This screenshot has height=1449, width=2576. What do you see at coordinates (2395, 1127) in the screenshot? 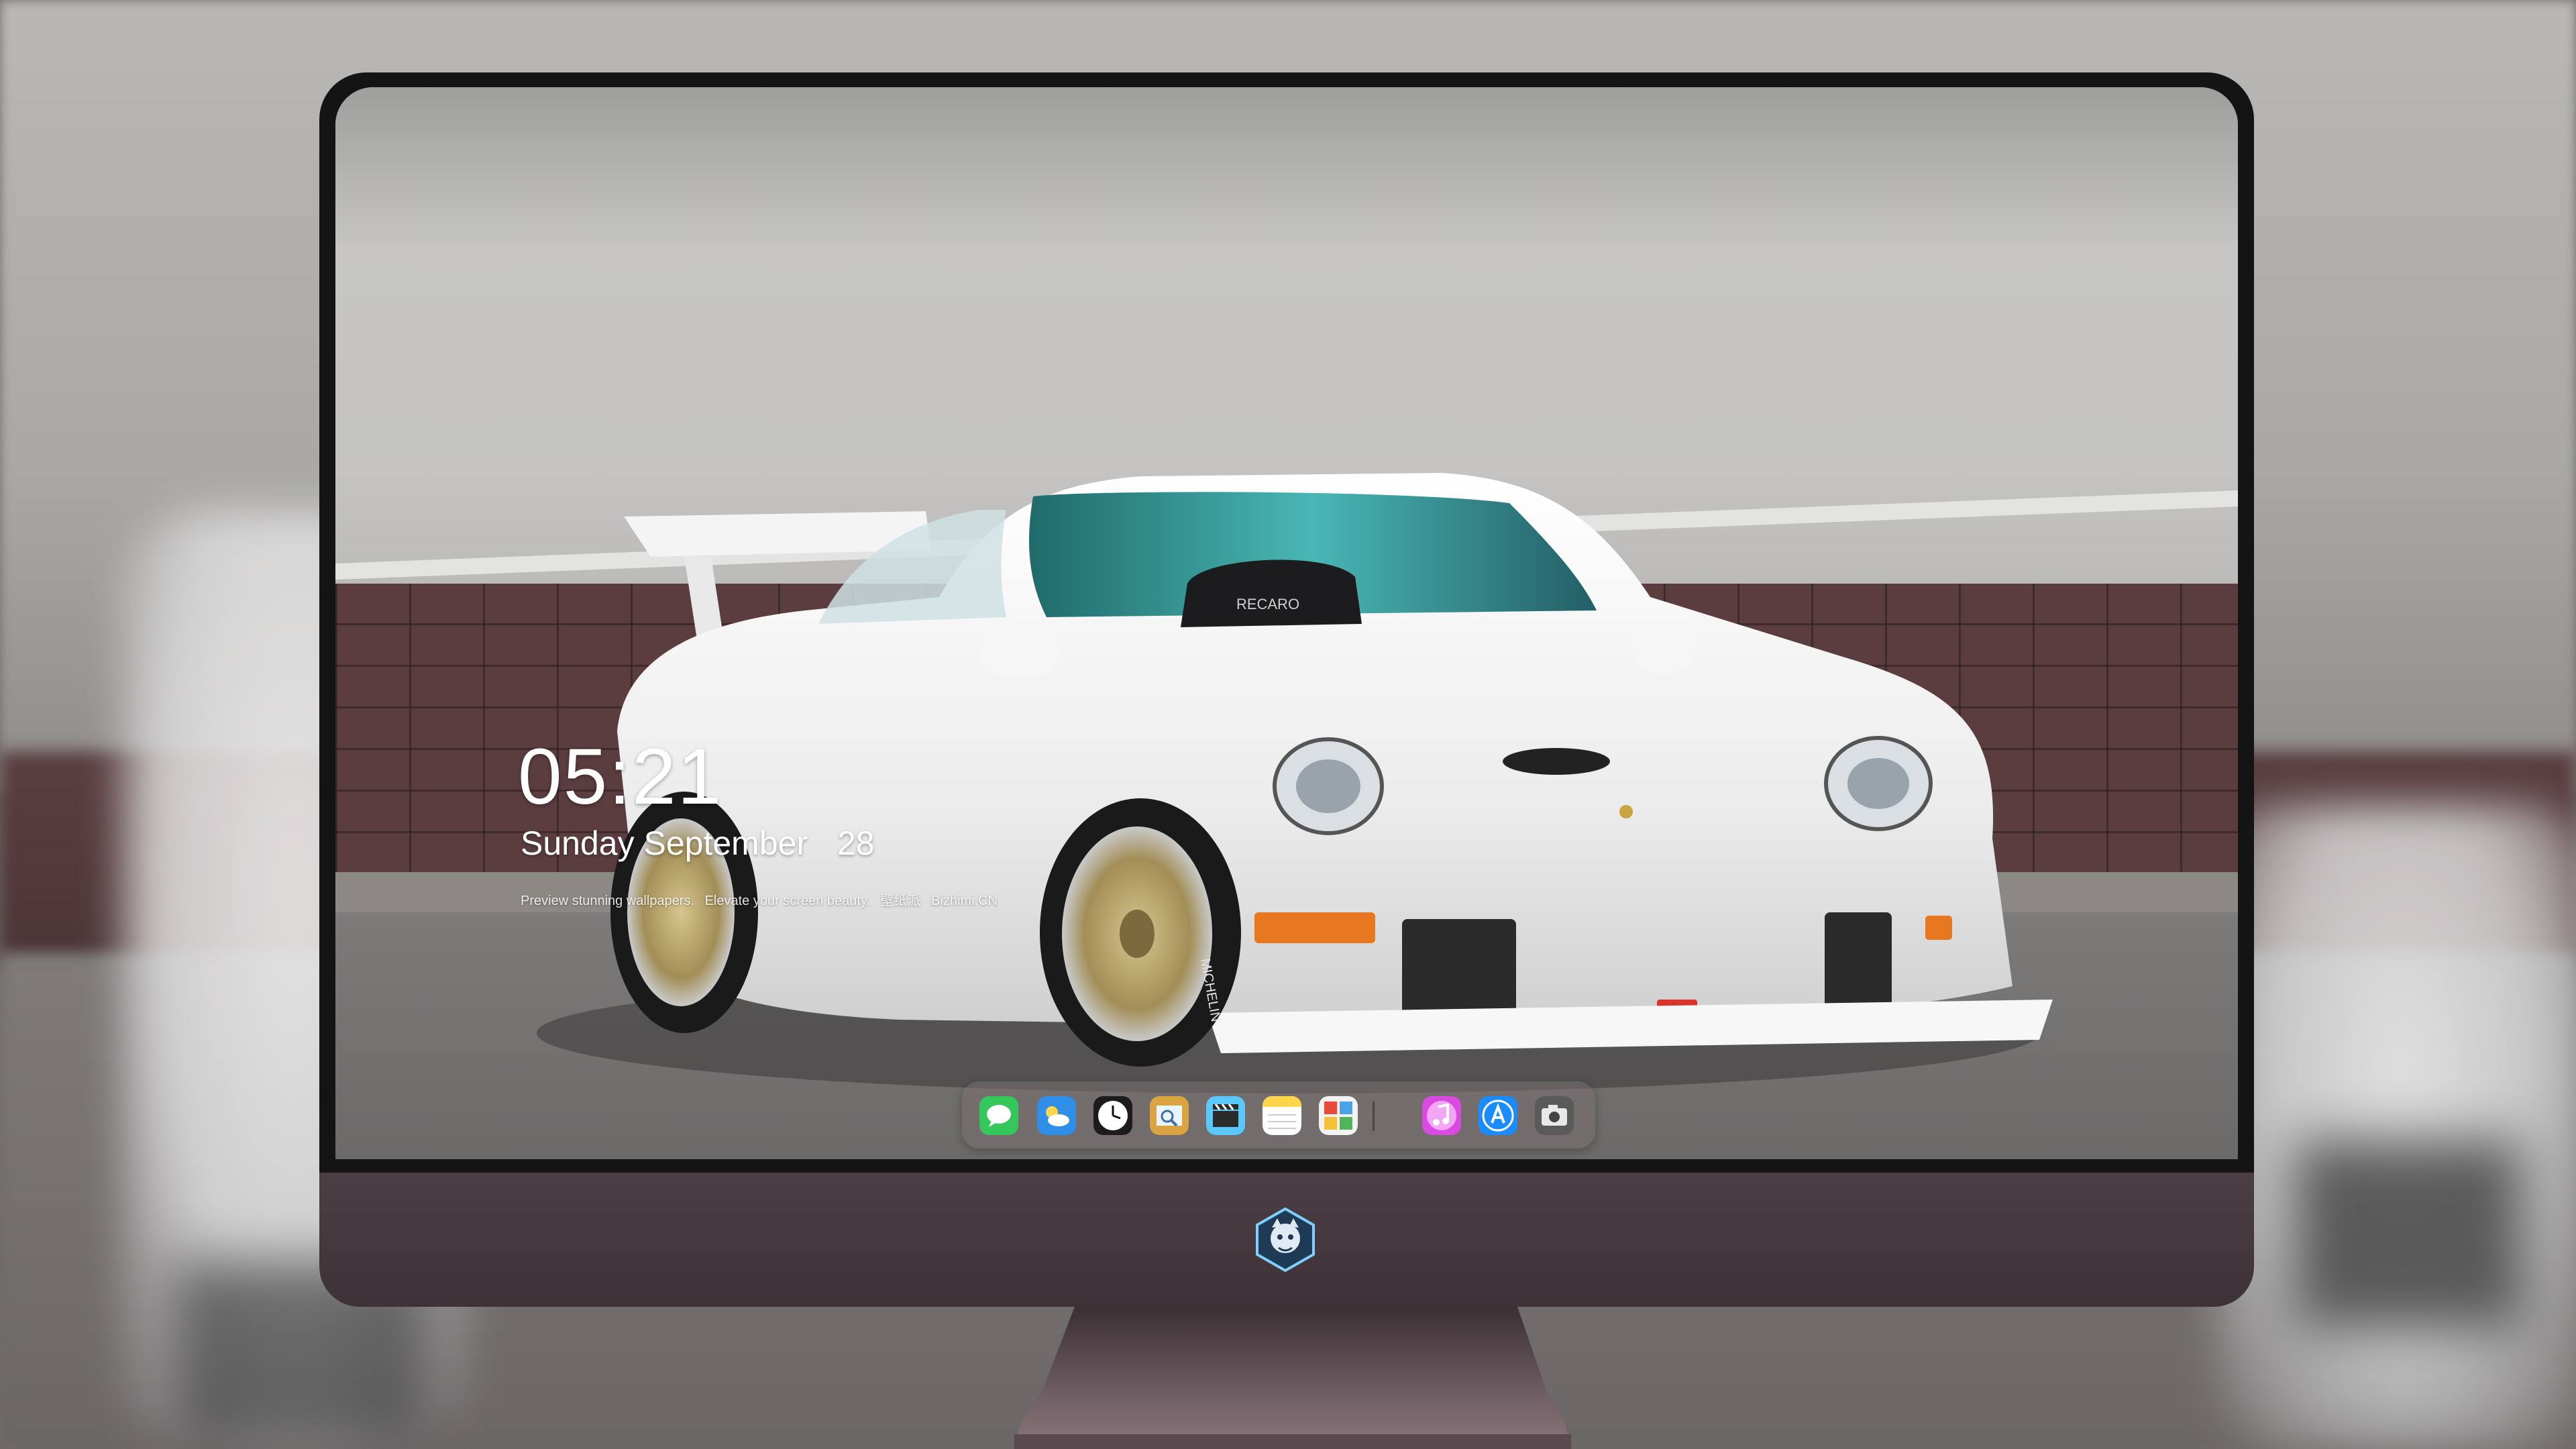
I see `background-car-blur-right` at bounding box center [2395, 1127].